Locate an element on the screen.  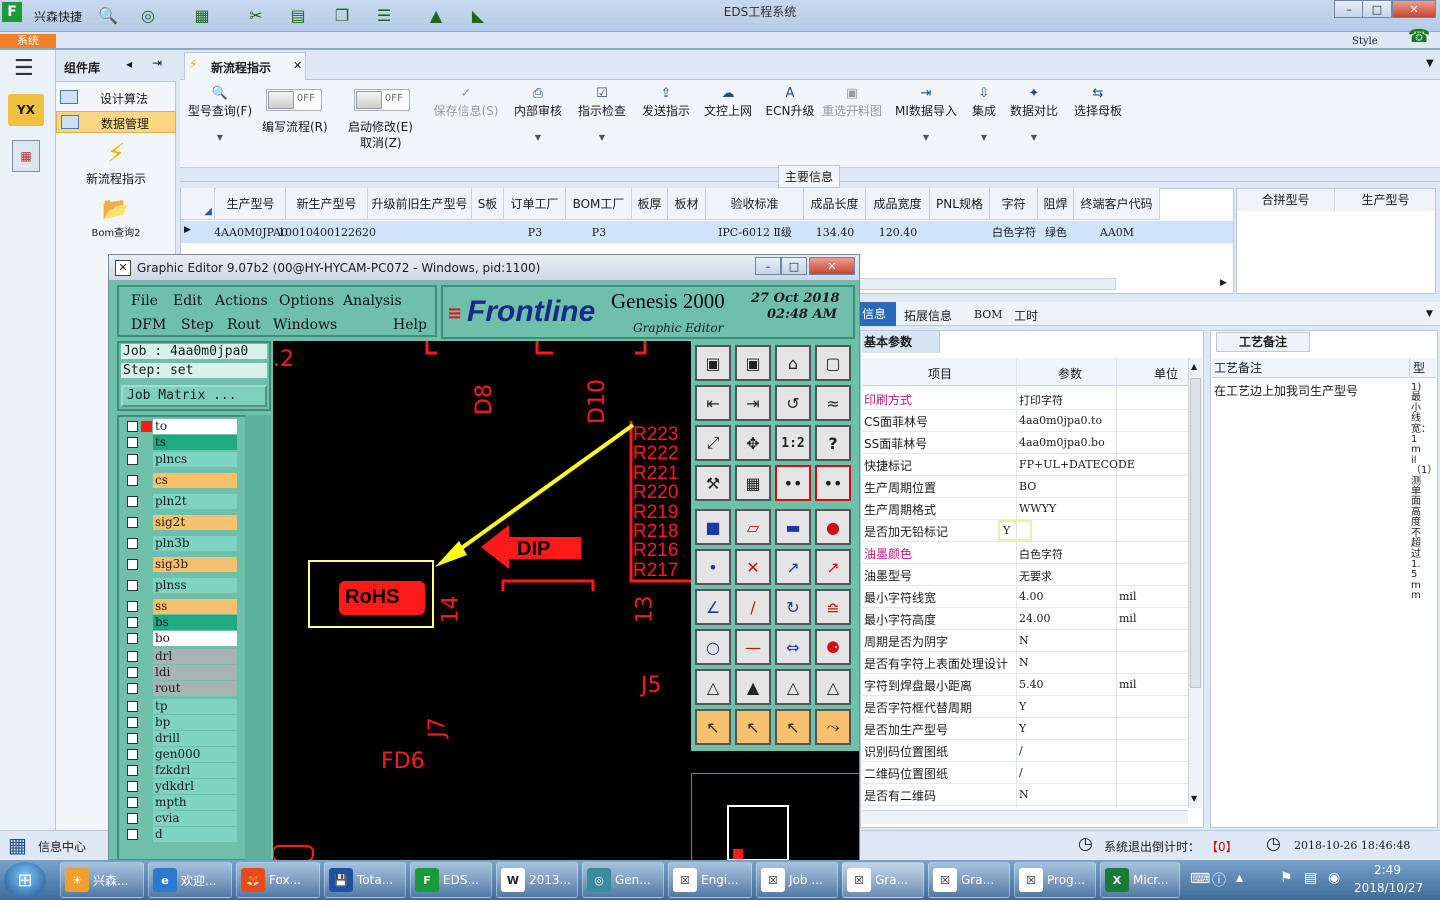
param-row: 是否加无铅标记 Y is located at coordinates (1025, 531).